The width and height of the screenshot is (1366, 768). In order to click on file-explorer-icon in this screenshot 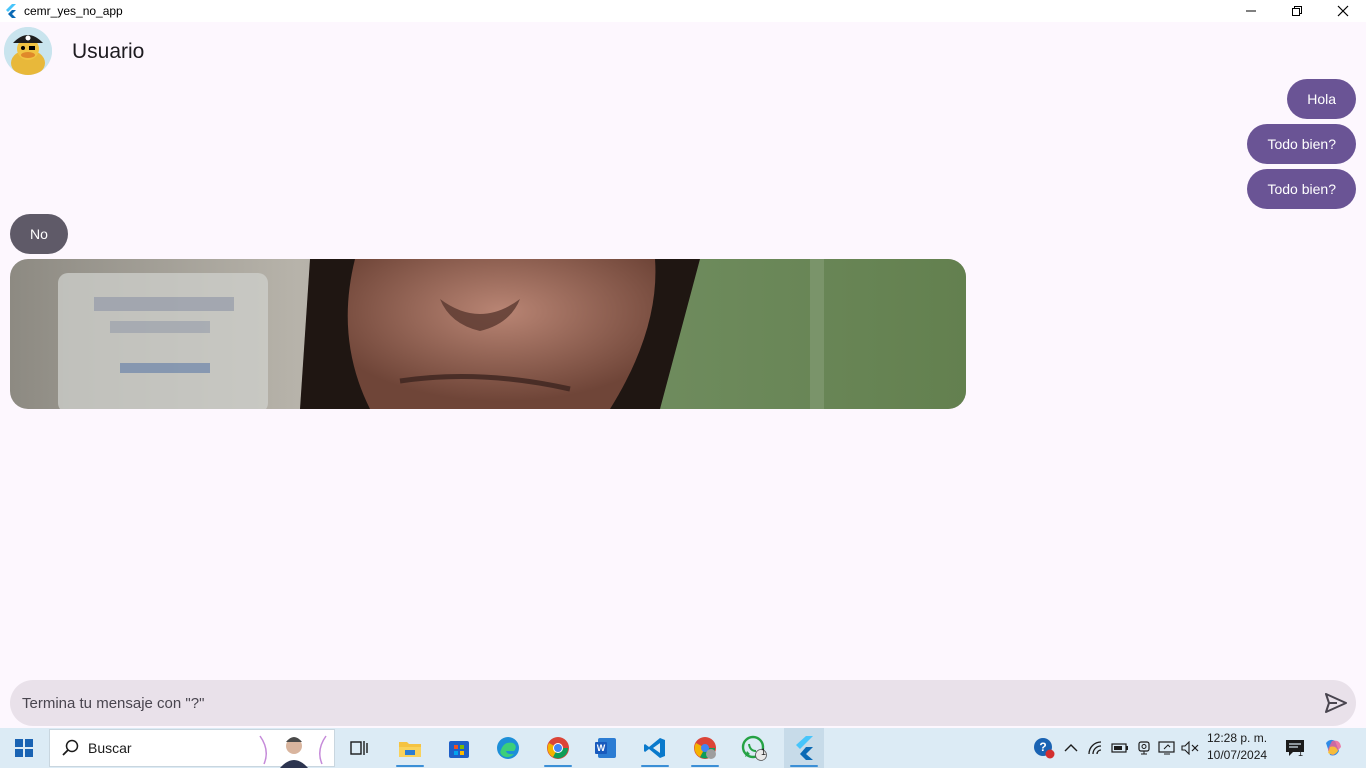, I will do `click(410, 748)`.